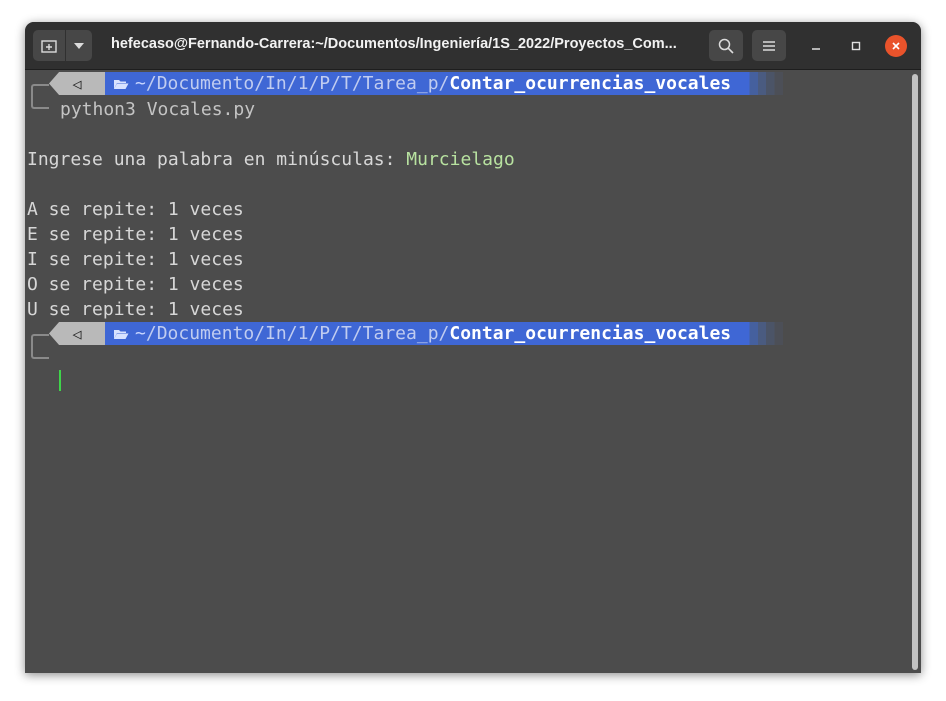 This screenshot has height=701, width=946. Describe the element at coordinates (460, 159) in the screenshot. I see `input-value: Murcielago` at that location.